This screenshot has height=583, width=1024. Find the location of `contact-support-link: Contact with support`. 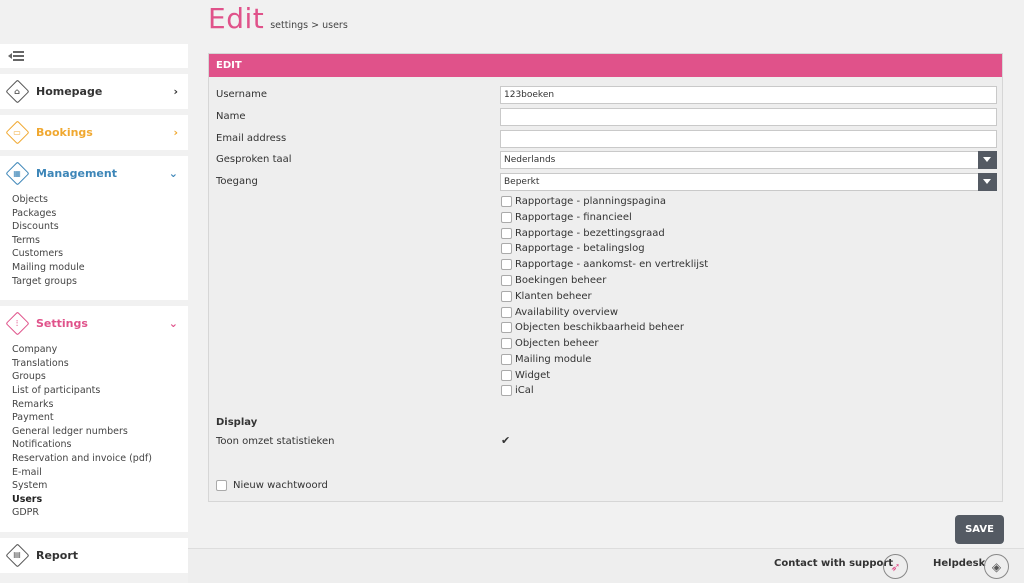

contact-support-link: Contact with support is located at coordinates (833, 563).